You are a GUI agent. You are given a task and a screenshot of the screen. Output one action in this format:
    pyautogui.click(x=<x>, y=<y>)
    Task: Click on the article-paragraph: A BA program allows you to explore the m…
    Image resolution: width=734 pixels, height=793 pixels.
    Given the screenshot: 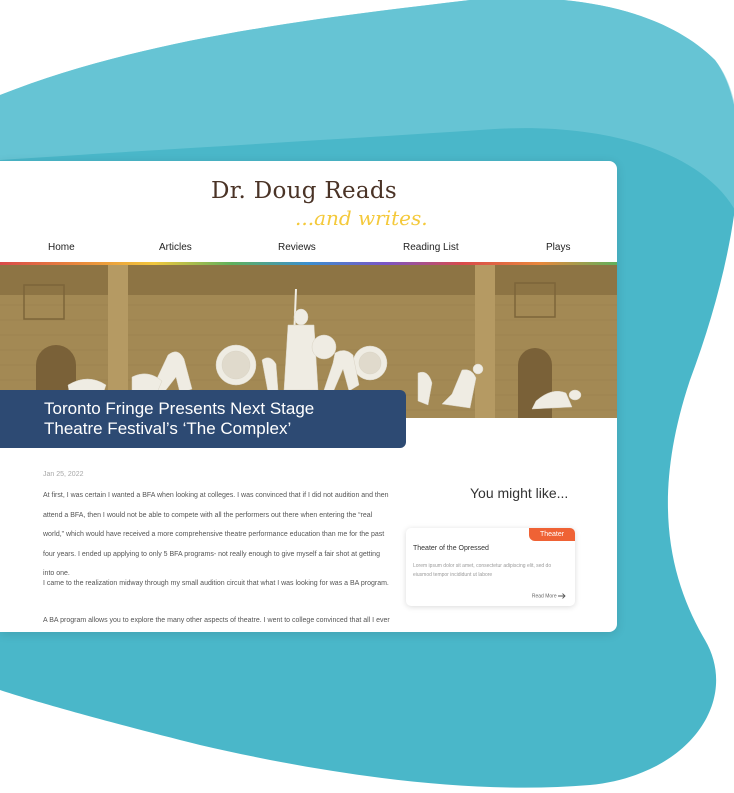 What is the action you would take?
    pyautogui.click(x=216, y=620)
    